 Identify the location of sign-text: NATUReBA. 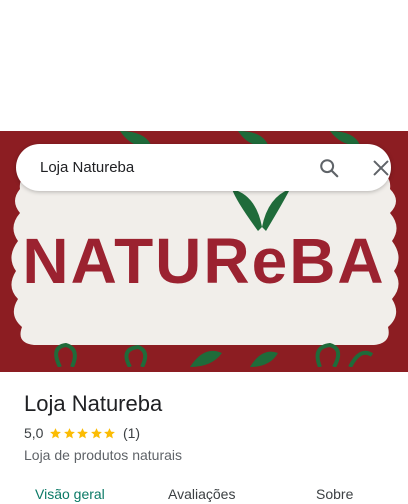
(203, 261).